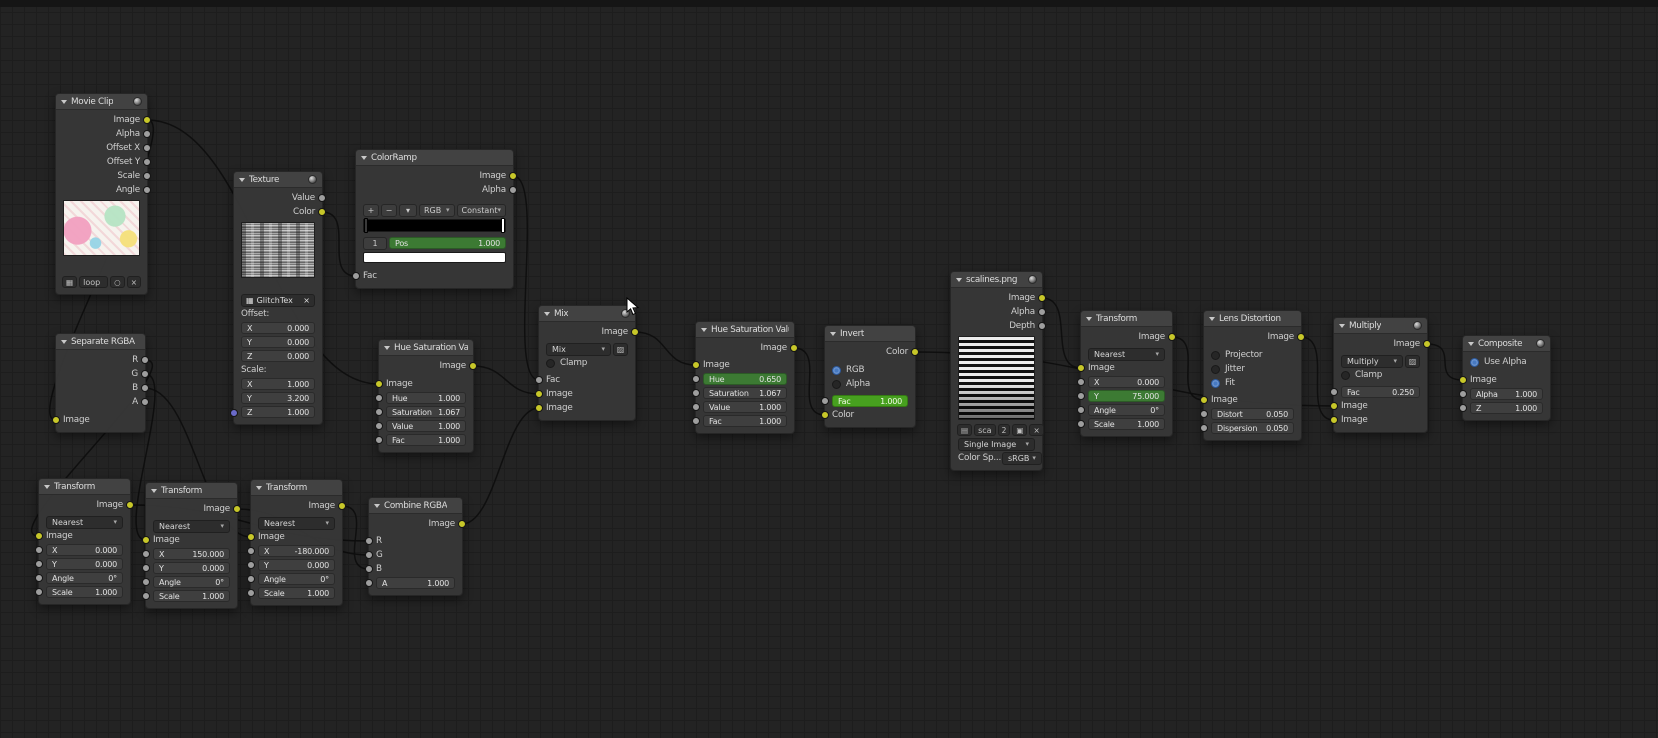 The width and height of the screenshot is (1658, 738). What do you see at coordinates (985, 430) in the screenshot?
I see `datablock-name: sca` at bounding box center [985, 430].